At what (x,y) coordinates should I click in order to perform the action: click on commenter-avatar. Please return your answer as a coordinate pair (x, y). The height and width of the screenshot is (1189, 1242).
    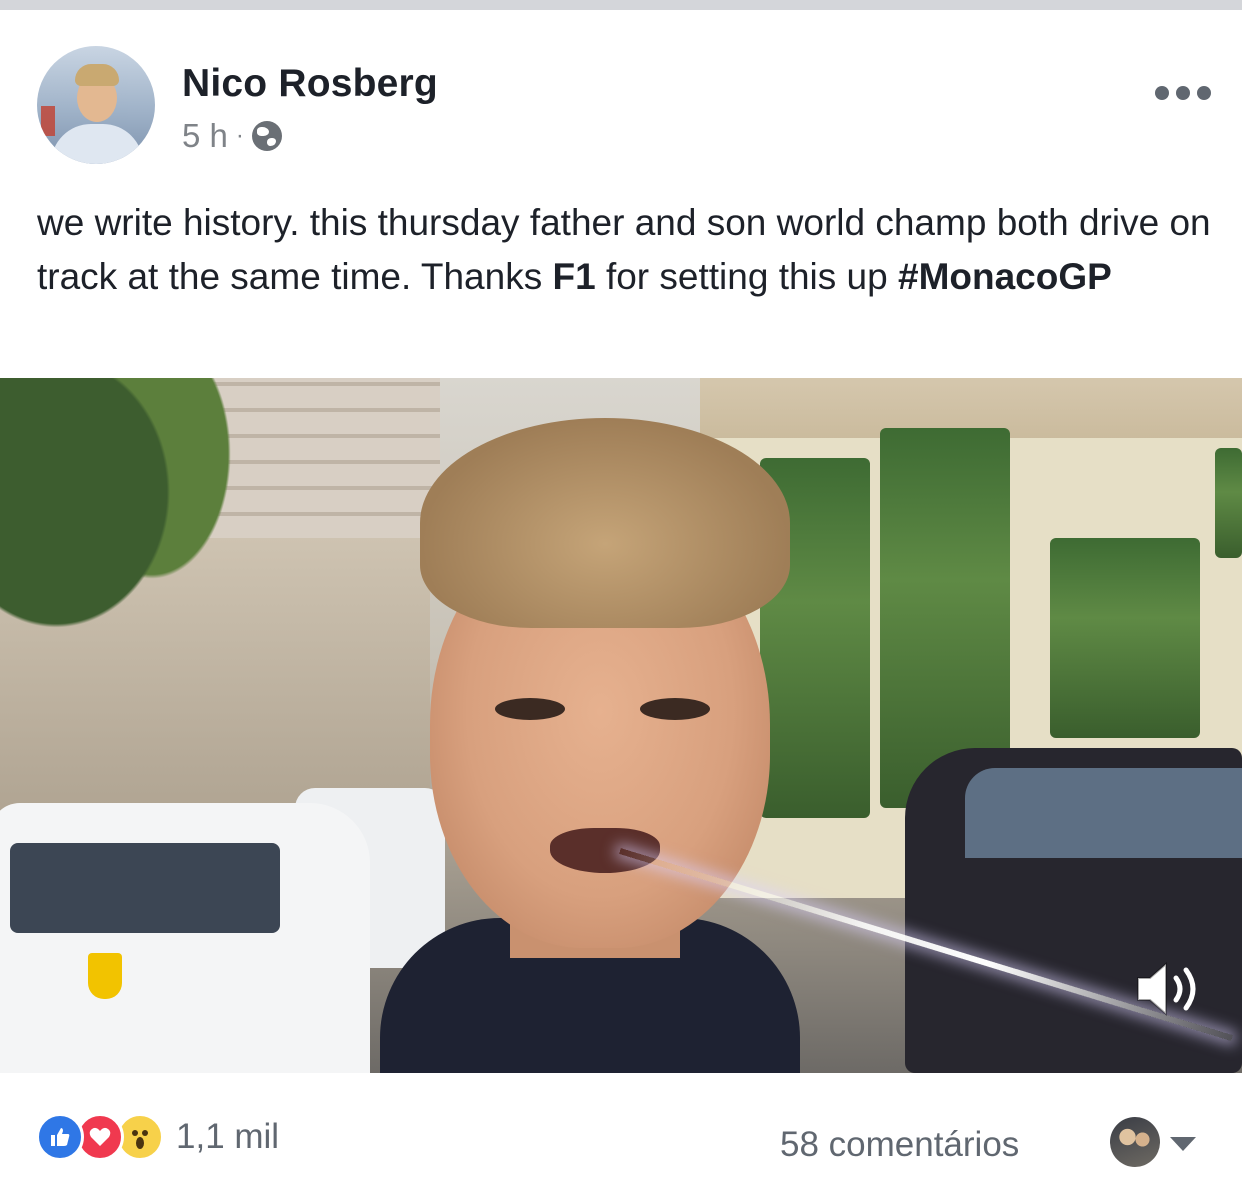
    Looking at the image, I should click on (1135, 1142).